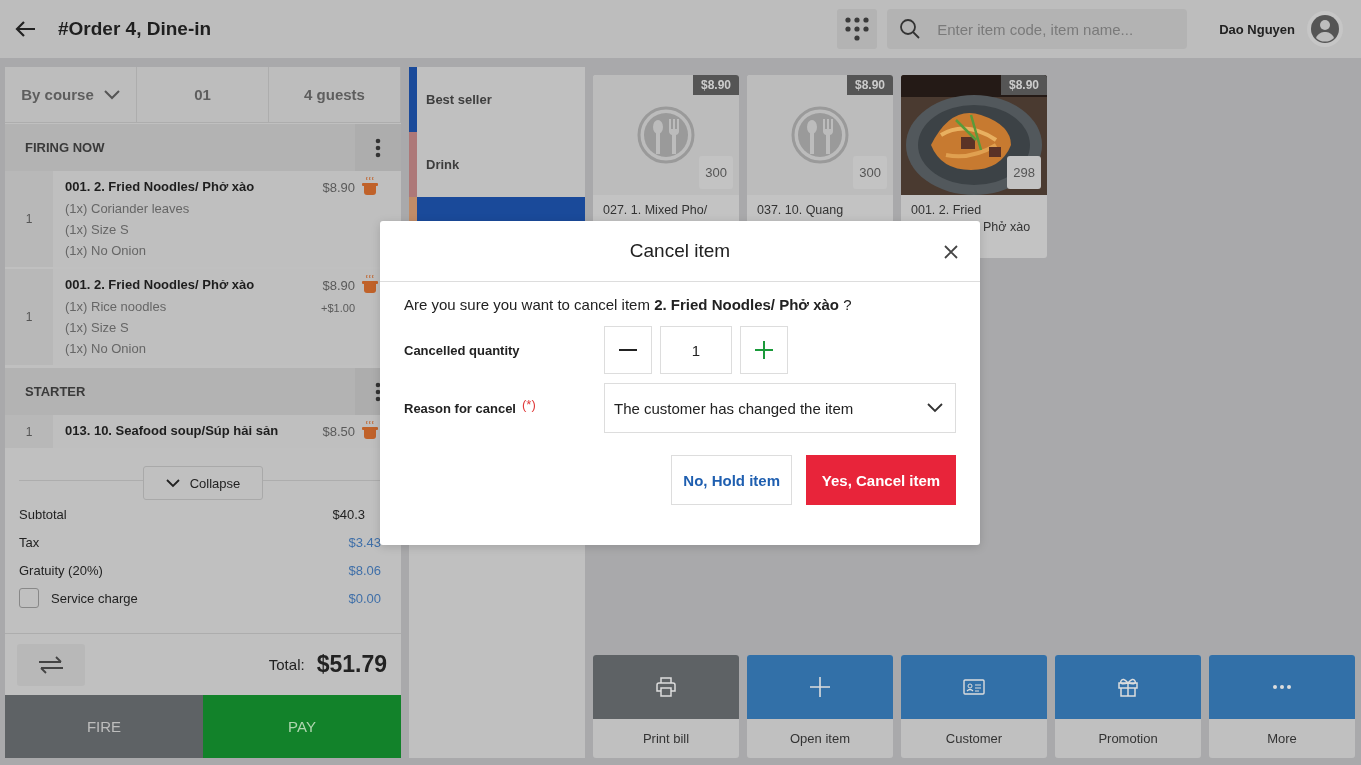 The width and height of the screenshot is (1361, 765). I want to click on category-item: Best seller, so click(497, 99).